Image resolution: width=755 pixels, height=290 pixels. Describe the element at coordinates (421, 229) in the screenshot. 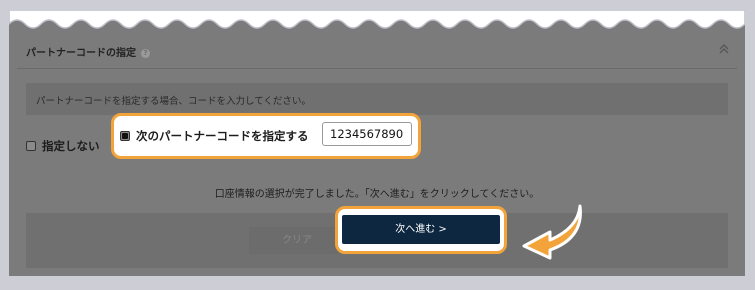

I see `next-button: 次へ進む >` at that location.